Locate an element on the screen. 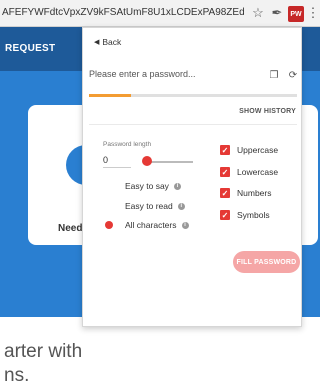 This screenshot has width=320, height=387. option-label: Symbols is located at coordinates (253, 215).